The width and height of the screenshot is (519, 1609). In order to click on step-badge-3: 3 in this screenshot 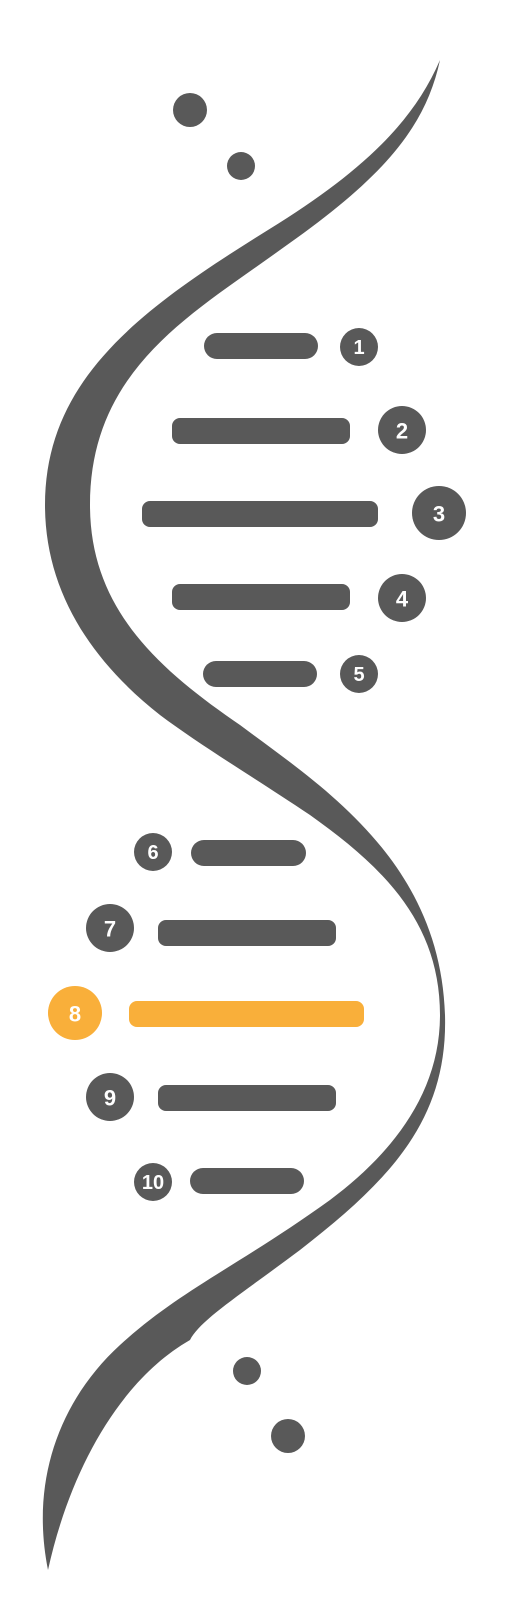, I will do `click(439, 513)`.